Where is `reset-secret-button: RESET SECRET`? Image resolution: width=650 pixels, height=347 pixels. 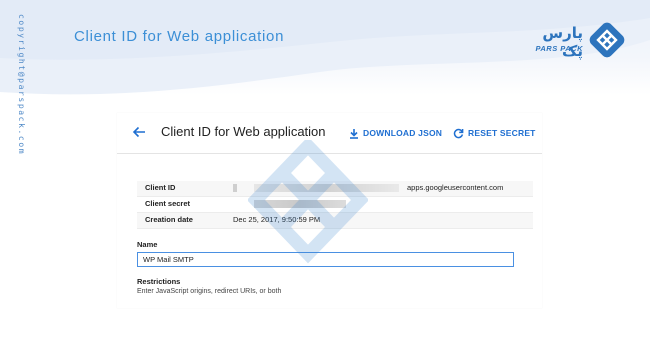 reset-secret-button: RESET SECRET is located at coordinates (494, 133).